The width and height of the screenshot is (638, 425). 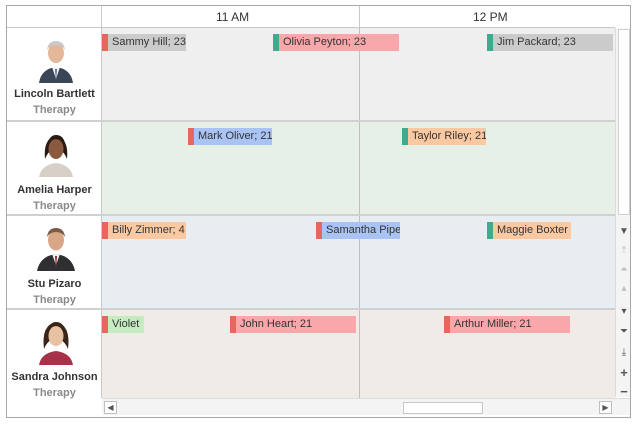 What do you see at coordinates (54, 284) in the screenshot?
I see `resource-name: Stu Pizaro` at bounding box center [54, 284].